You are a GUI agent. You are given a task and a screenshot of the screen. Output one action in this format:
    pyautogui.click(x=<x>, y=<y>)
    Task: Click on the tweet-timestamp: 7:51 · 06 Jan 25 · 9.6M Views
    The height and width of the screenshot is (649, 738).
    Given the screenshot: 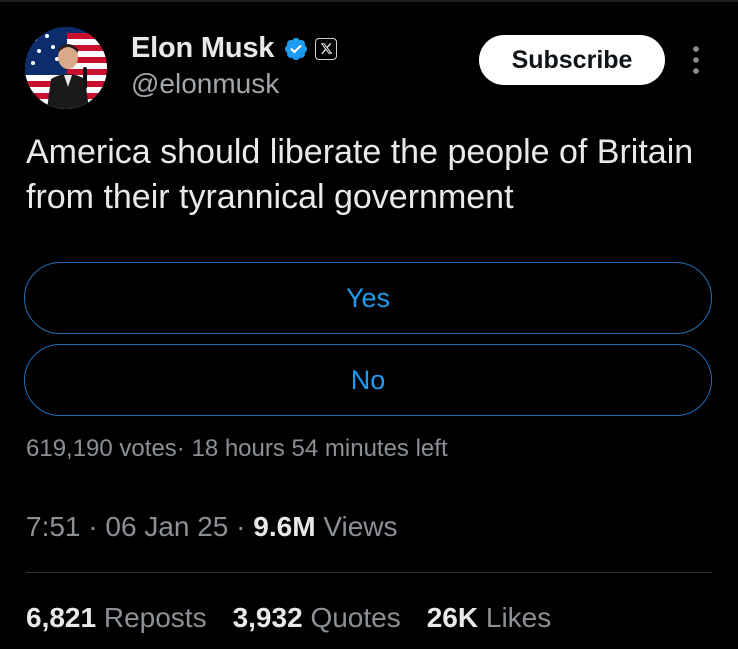 What is the action you would take?
    pyautogui.click(x=212, y=526)
    